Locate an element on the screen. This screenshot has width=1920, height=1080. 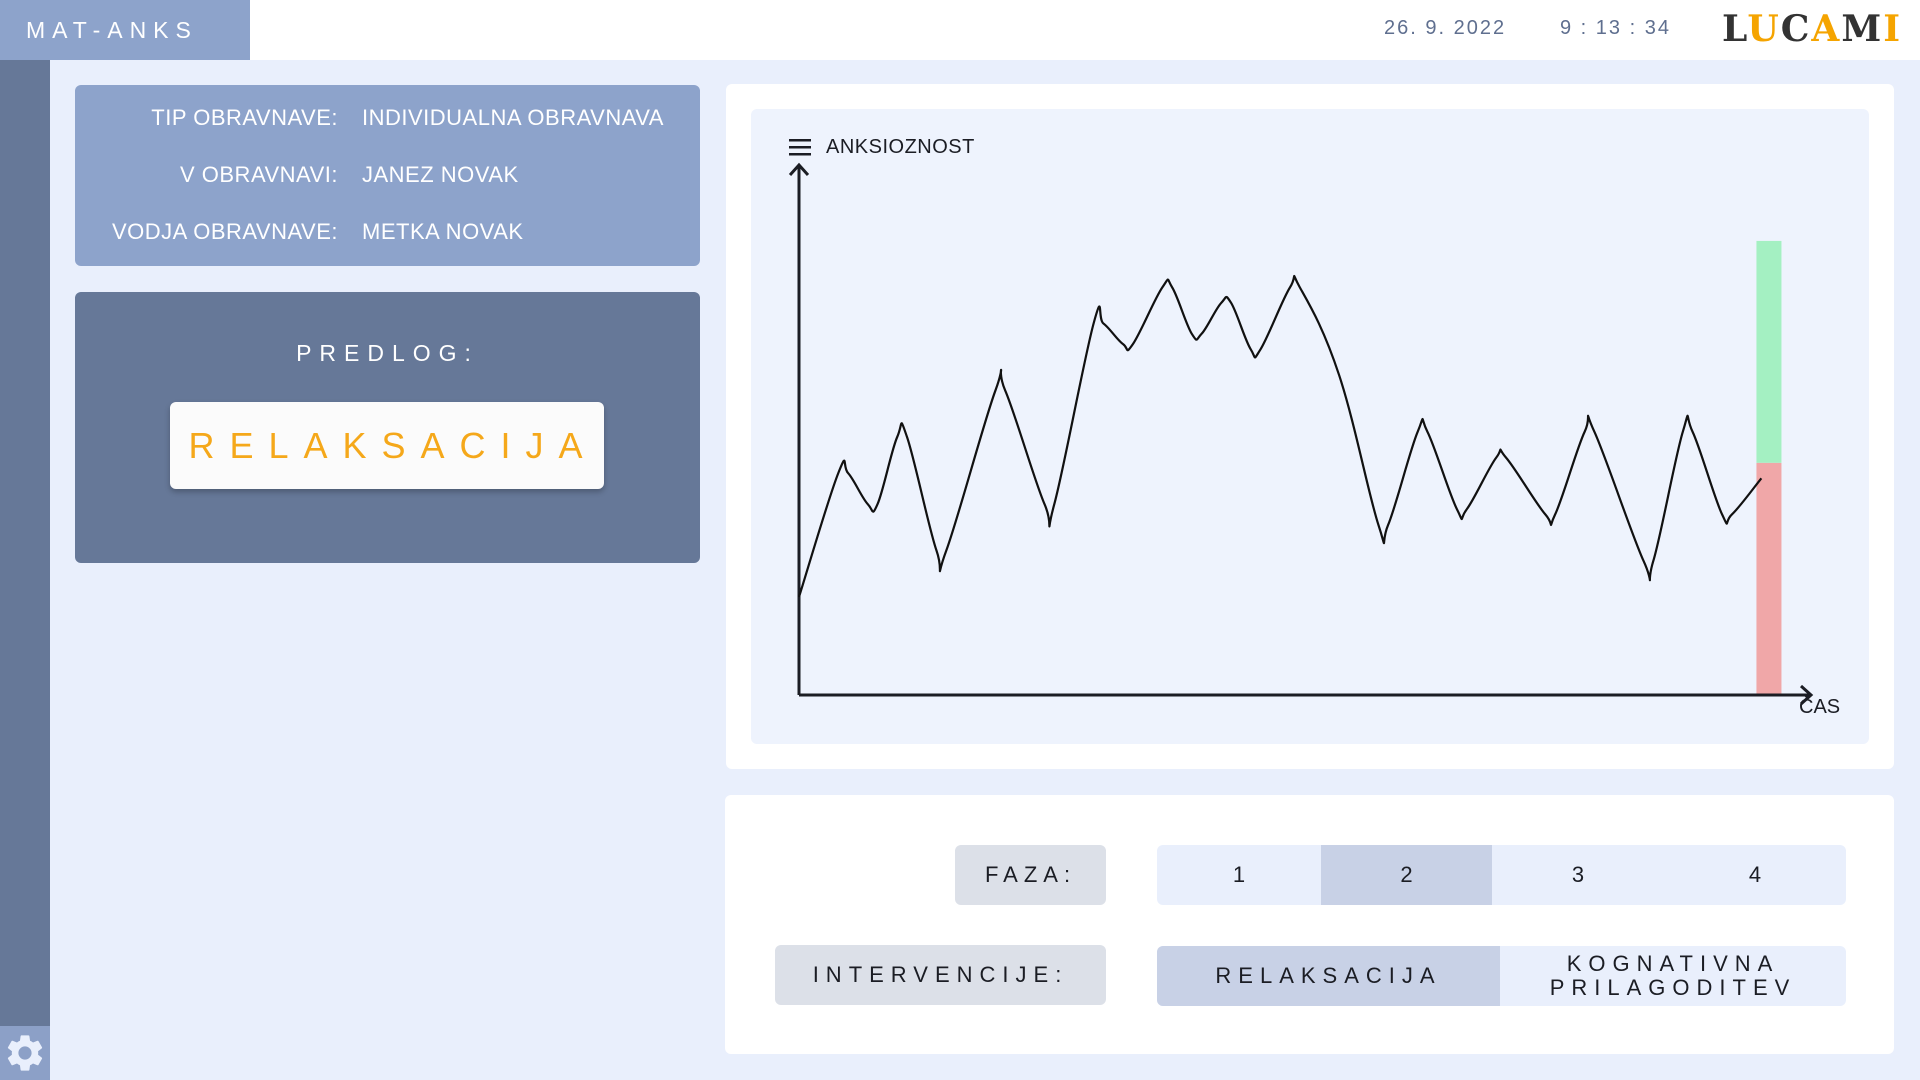
settings-button is located at coordinates (25, 1053).